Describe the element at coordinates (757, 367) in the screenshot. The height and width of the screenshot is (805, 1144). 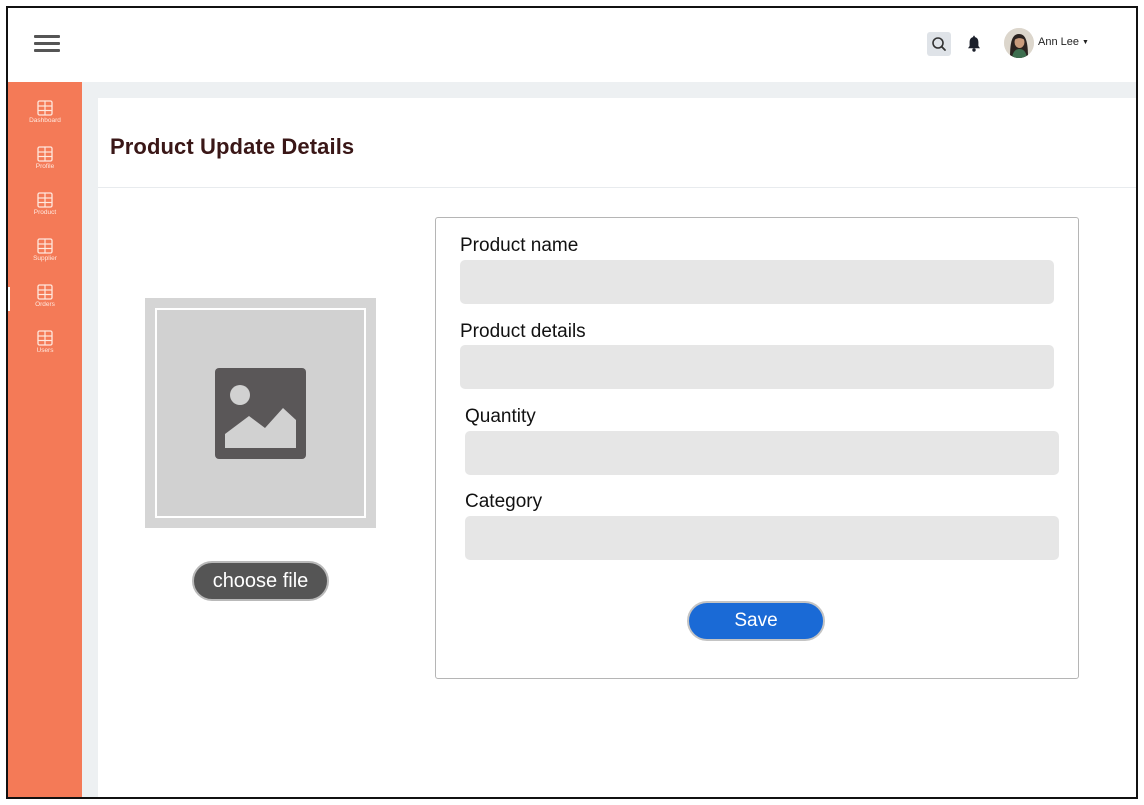
I see `product-details-field` at that location.